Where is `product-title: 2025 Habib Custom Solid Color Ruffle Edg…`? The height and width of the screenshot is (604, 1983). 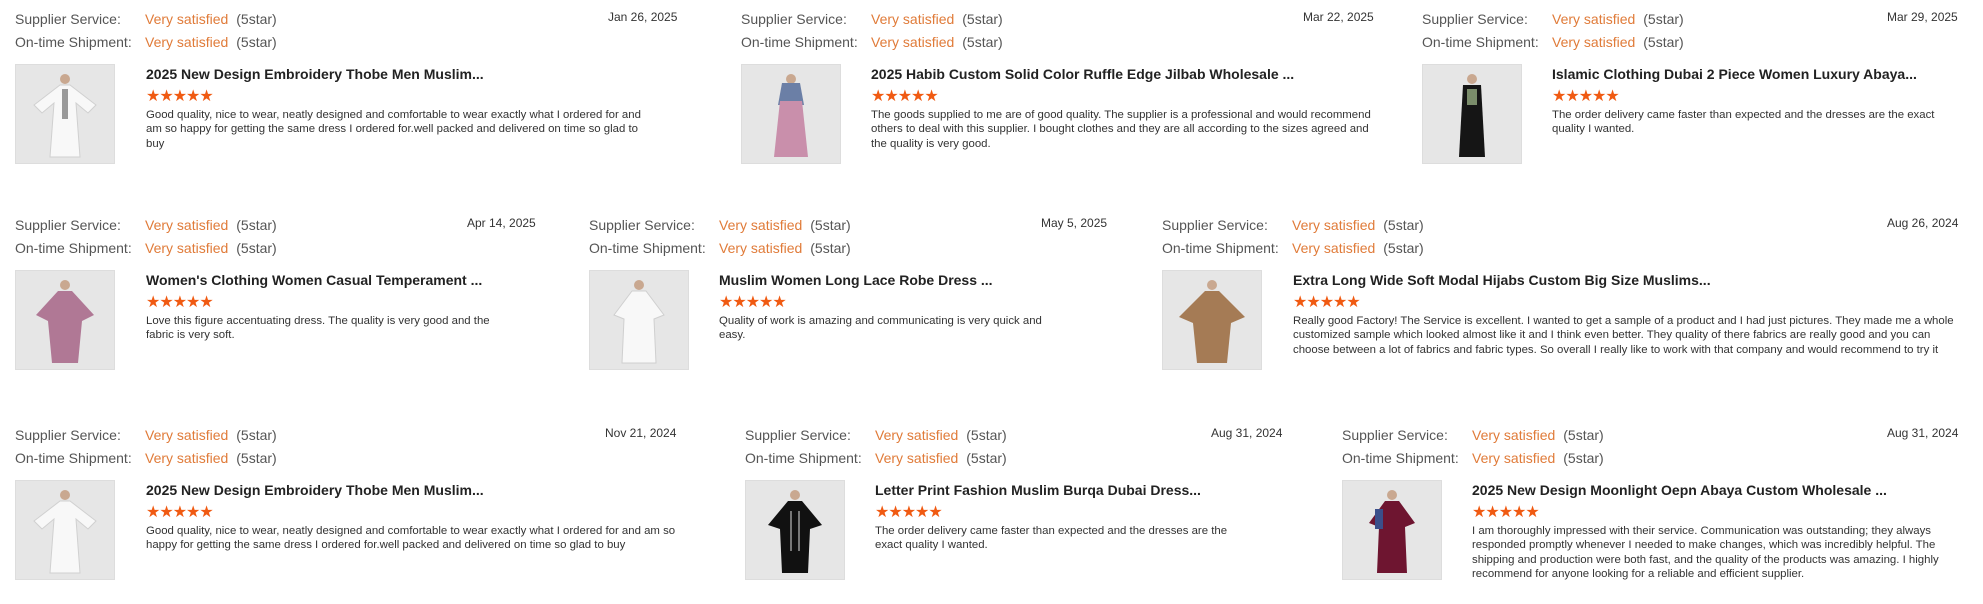
product-title: 2025 Habib Custom Solid Color Ruffle Edg… is located at coordinates (1082, 74).